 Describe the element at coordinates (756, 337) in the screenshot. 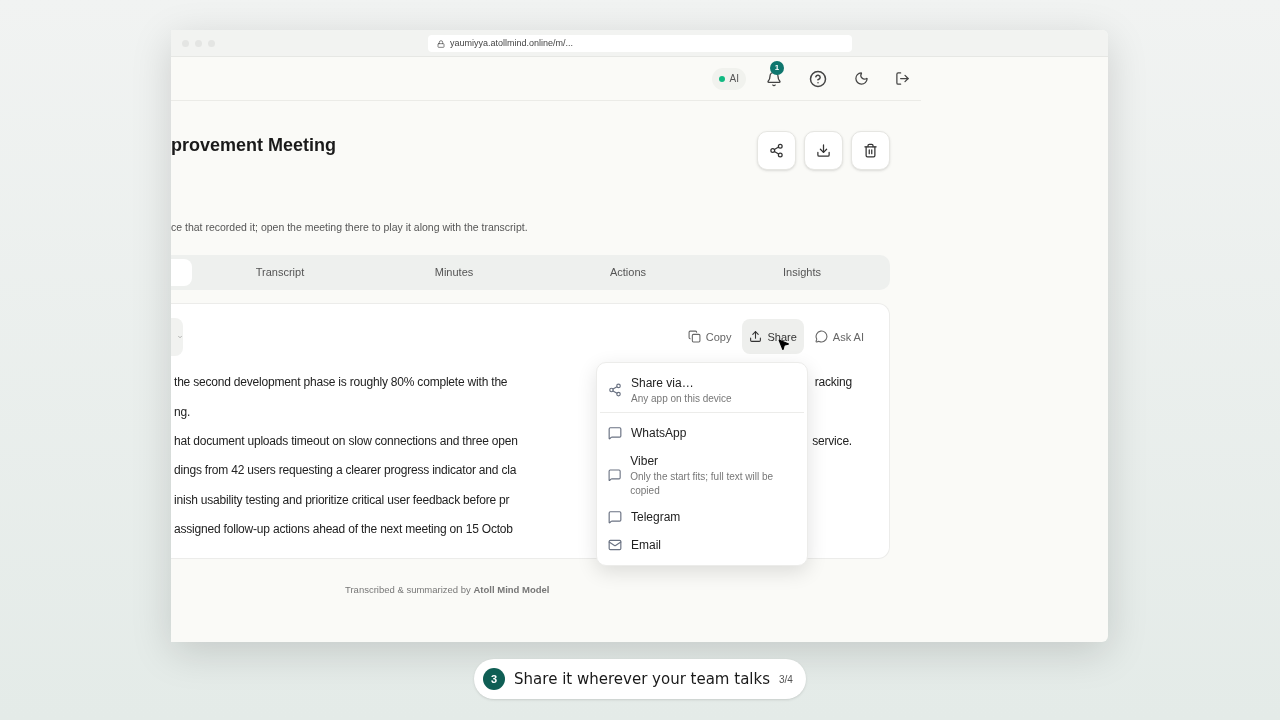

I see `upload-icon` at that location.